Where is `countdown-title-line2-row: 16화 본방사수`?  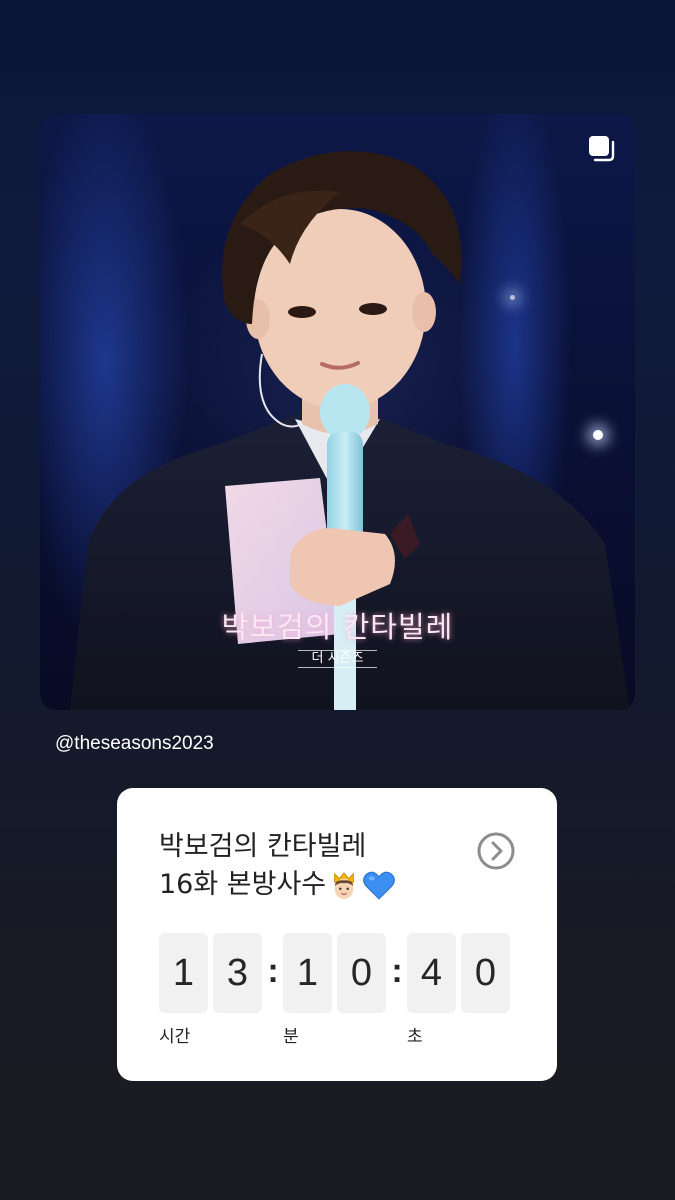 countdown-title-line2-row: 16화 본방사수 is located at coordinates (309, 885).